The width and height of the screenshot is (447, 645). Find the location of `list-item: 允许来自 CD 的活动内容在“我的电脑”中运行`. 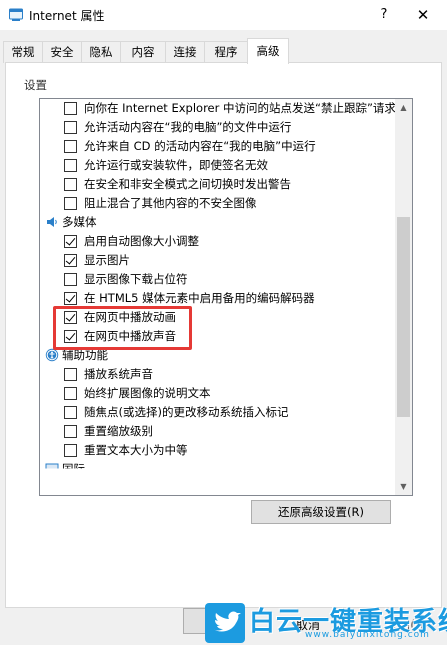

list-item: 允许来自 CD 的活动内容在“我的电脑”中运行 is located at coordinates (217, 146).